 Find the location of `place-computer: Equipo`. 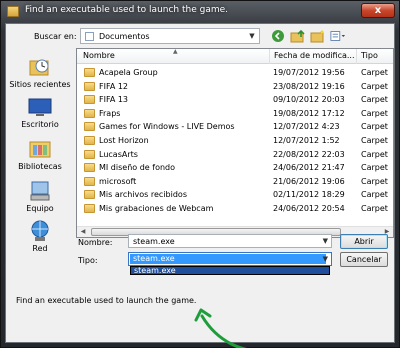

place-computer: Equipo is located at coordinates (40, 200).